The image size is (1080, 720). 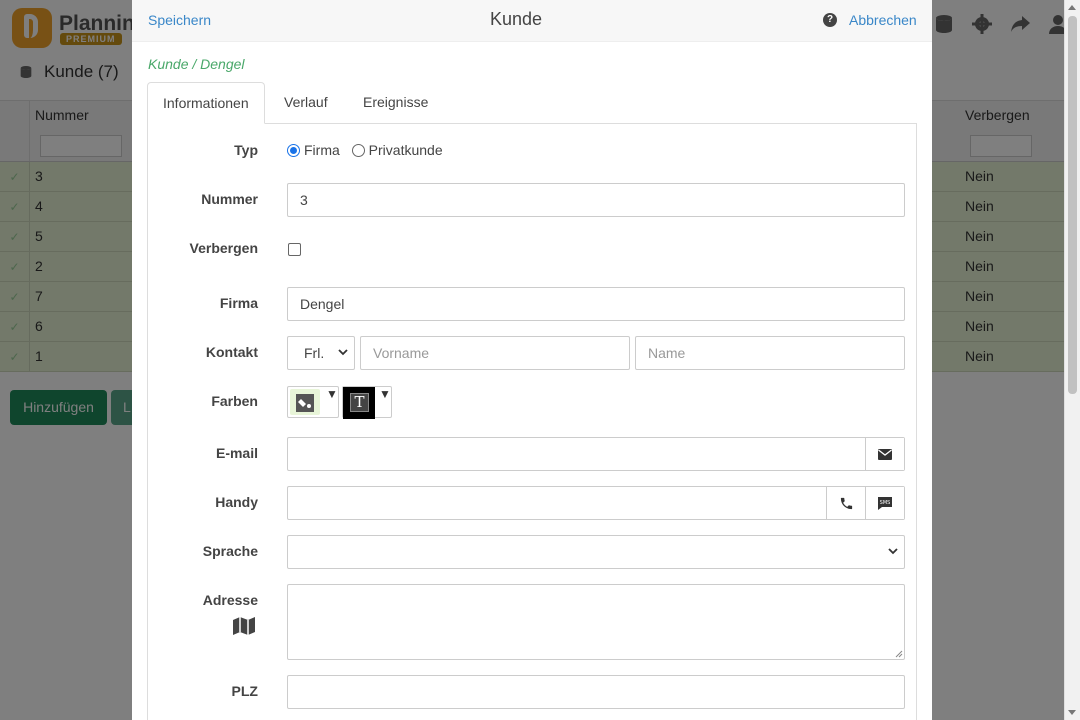 What do you see at coordinates (229, 199) in the screenshot?
I see `number-label: Nummer` at bounding box center [229, 199].